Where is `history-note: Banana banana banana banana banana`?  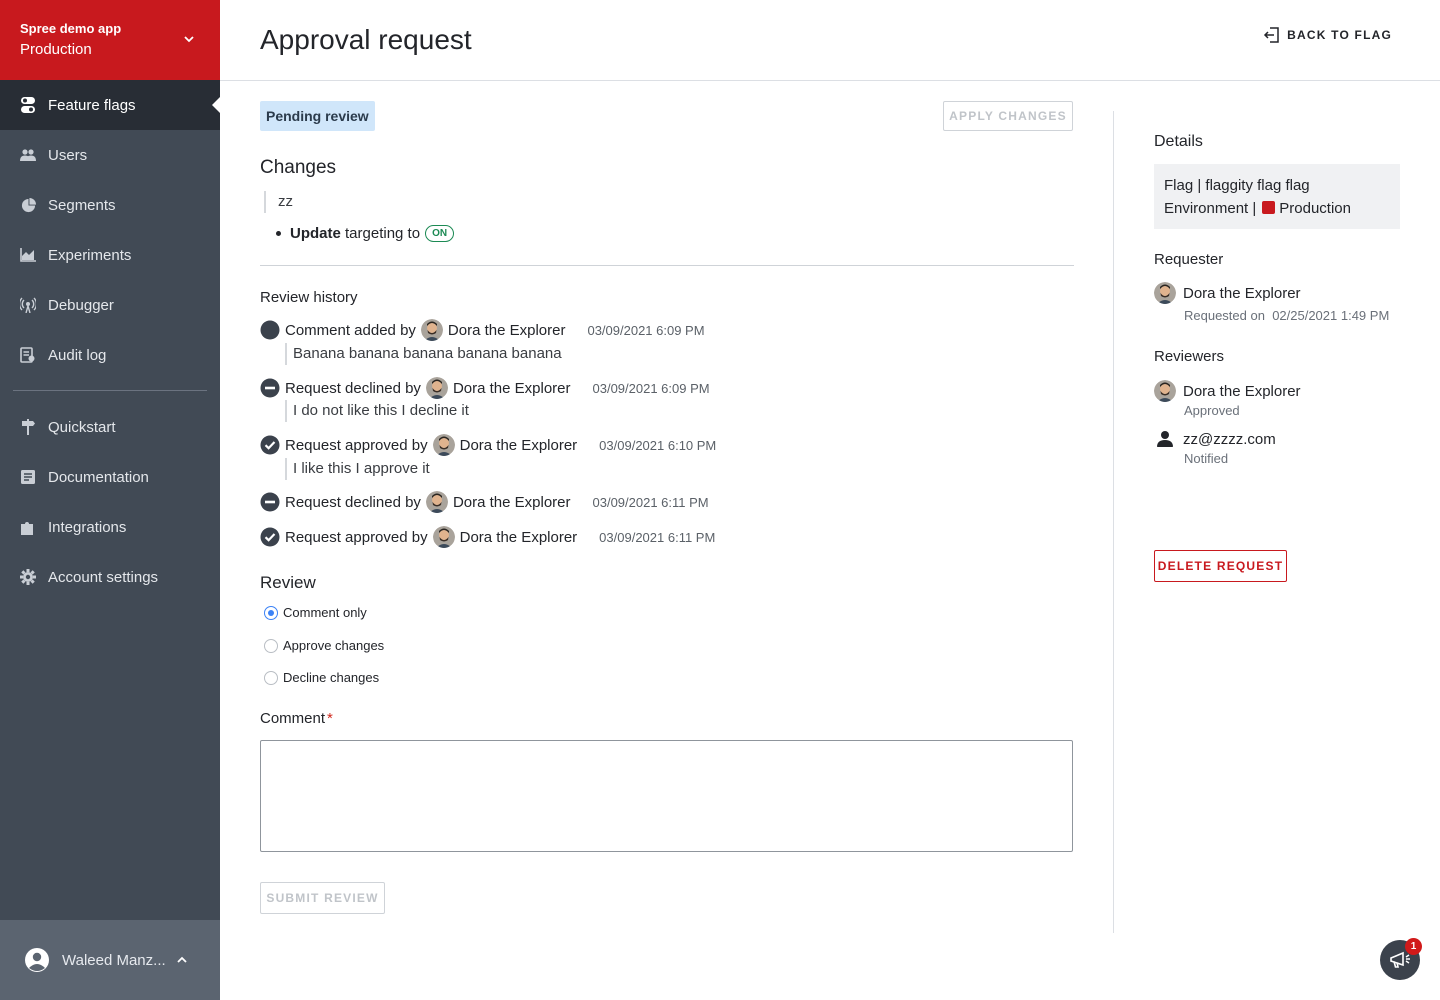
history-note: Banana banana banana banana banana is located at coordinates (423, 354).